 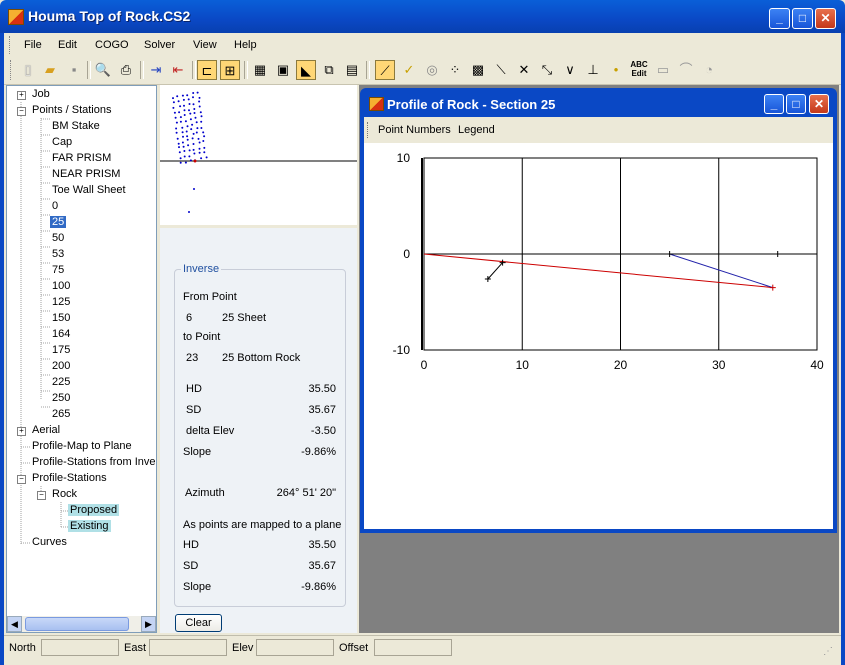 I want to click on tree-item-point: FAR PRISM, so click(x=81, y=158).